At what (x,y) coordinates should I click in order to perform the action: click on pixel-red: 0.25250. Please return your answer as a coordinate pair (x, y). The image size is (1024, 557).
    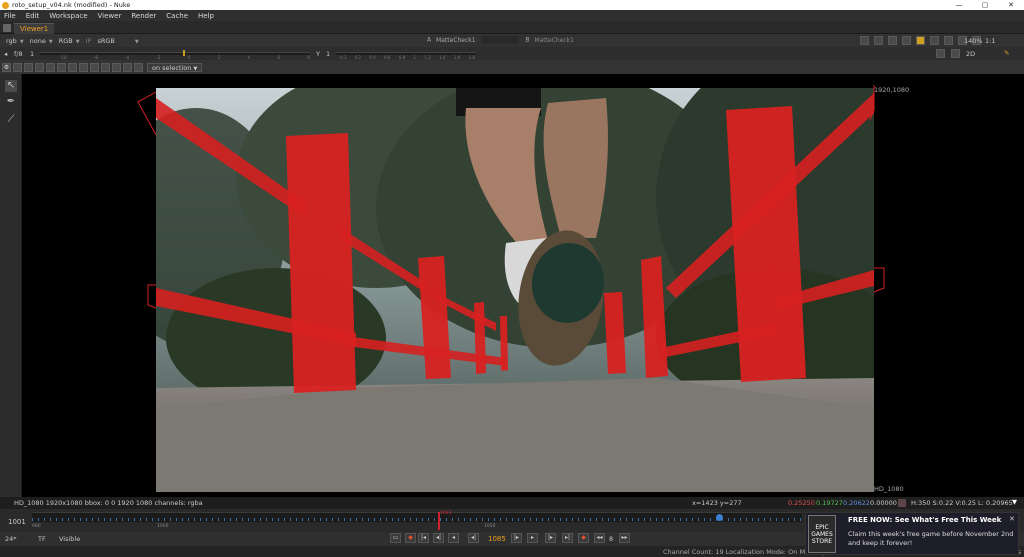
    Looking at the image, I should click on (801, 503).